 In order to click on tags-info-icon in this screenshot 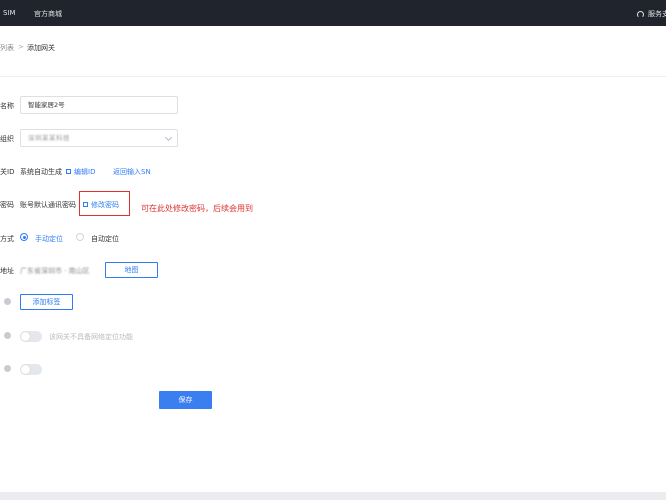, I will do `click(7, 301)`.